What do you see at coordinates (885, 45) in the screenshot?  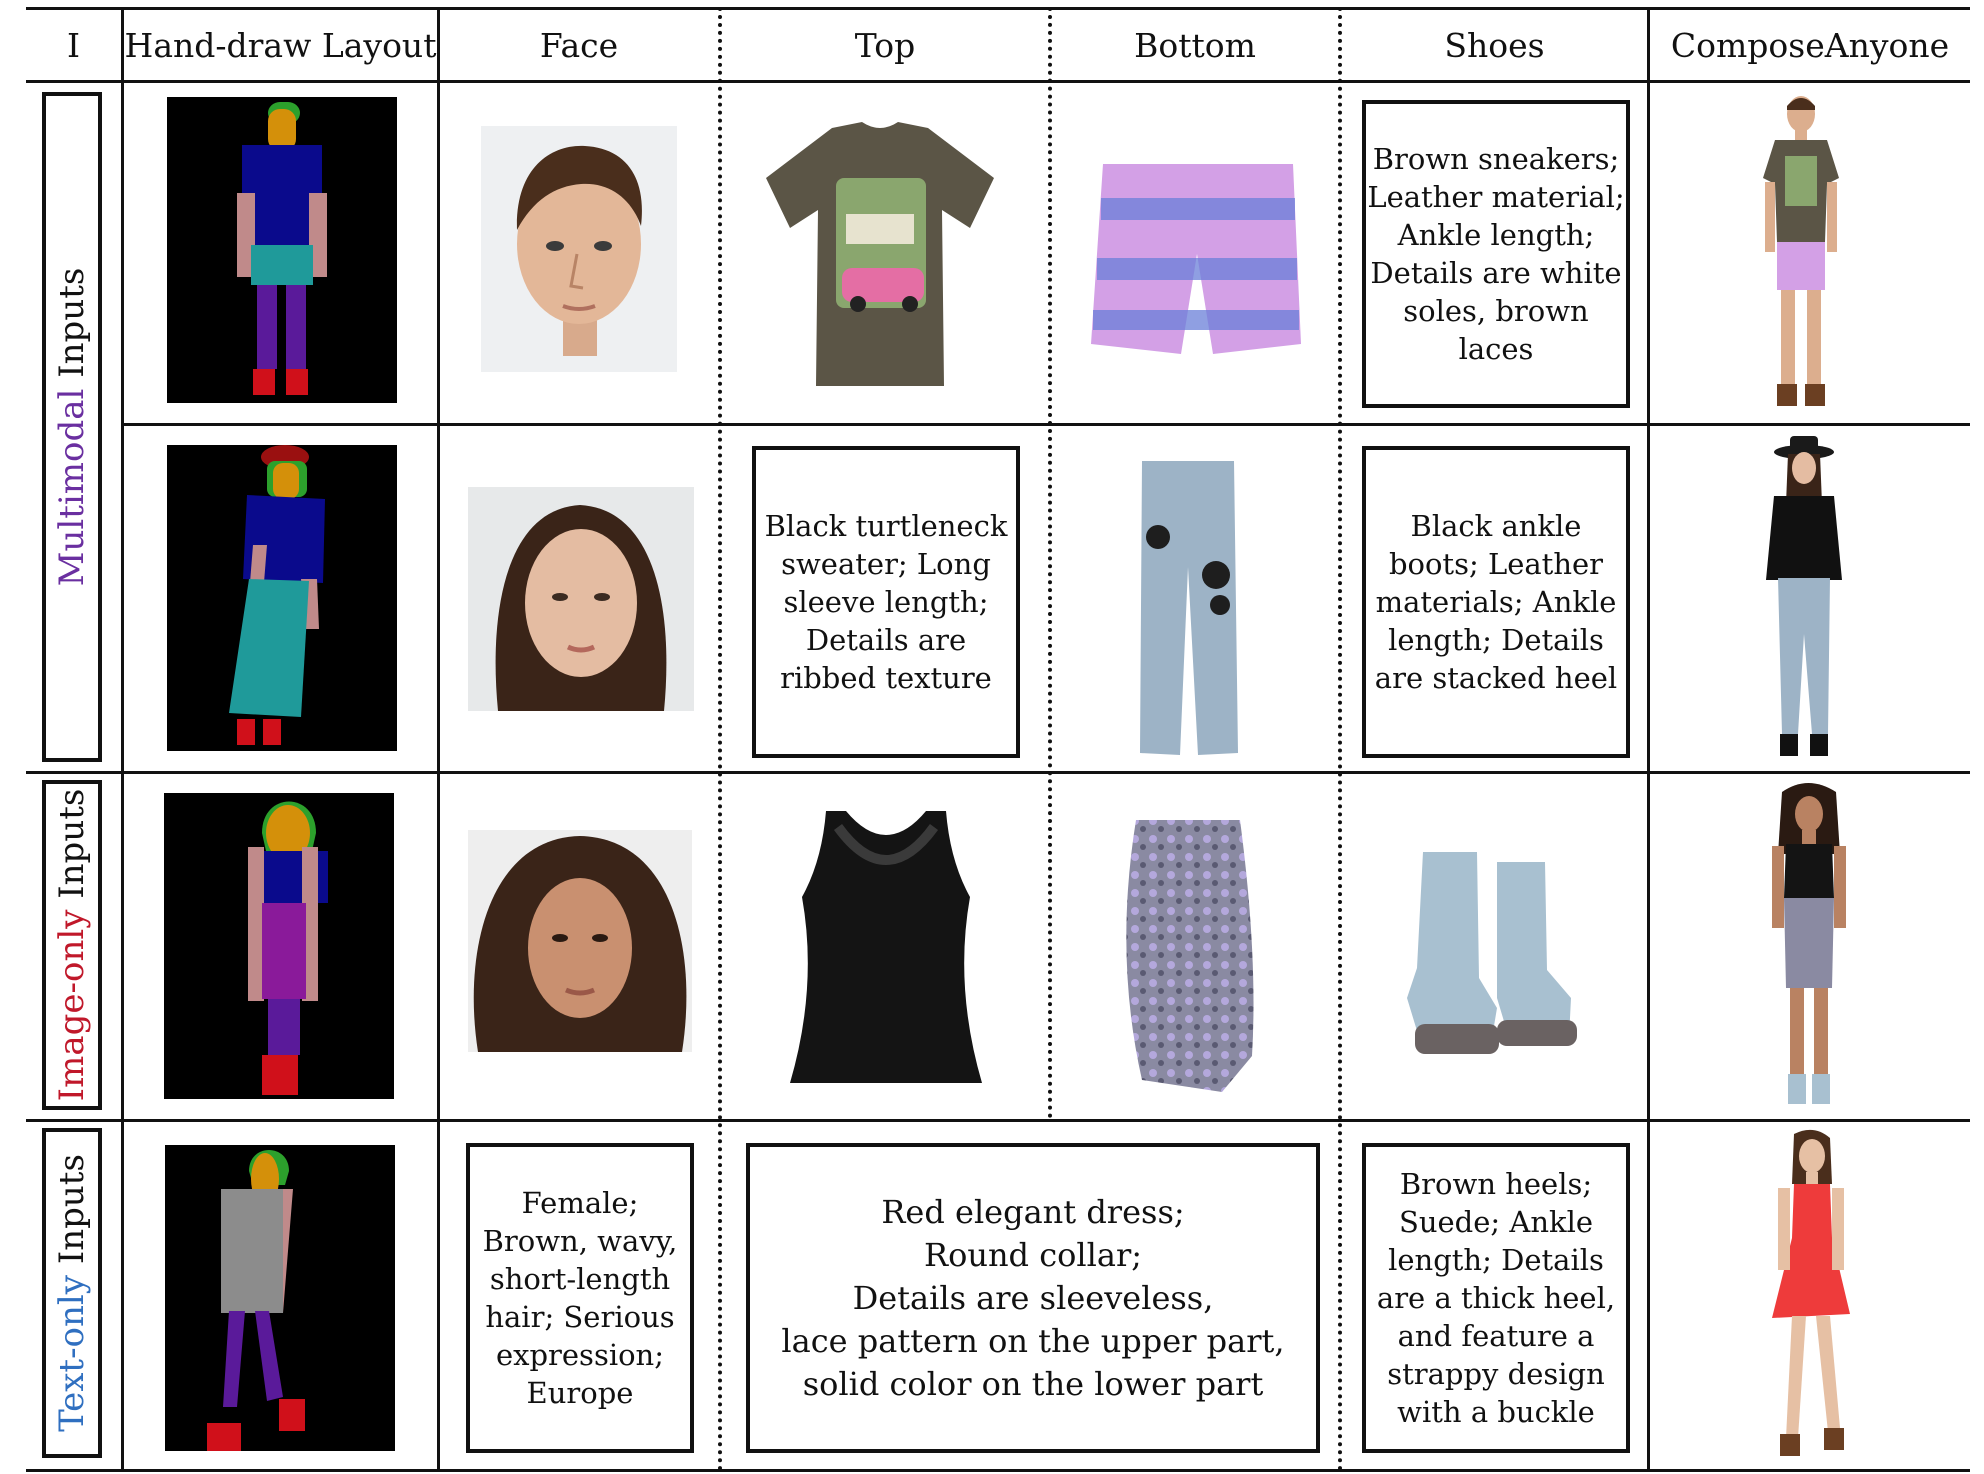 I see `header-top: Top` at bounding box center [885, 45].